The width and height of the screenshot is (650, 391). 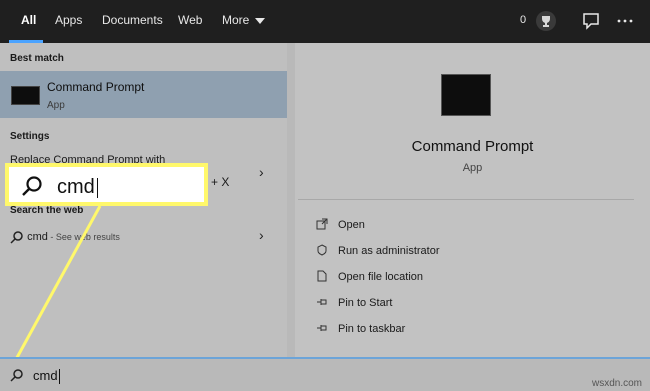 I want to click on search-input: cmd, so click(x=46, y=376).